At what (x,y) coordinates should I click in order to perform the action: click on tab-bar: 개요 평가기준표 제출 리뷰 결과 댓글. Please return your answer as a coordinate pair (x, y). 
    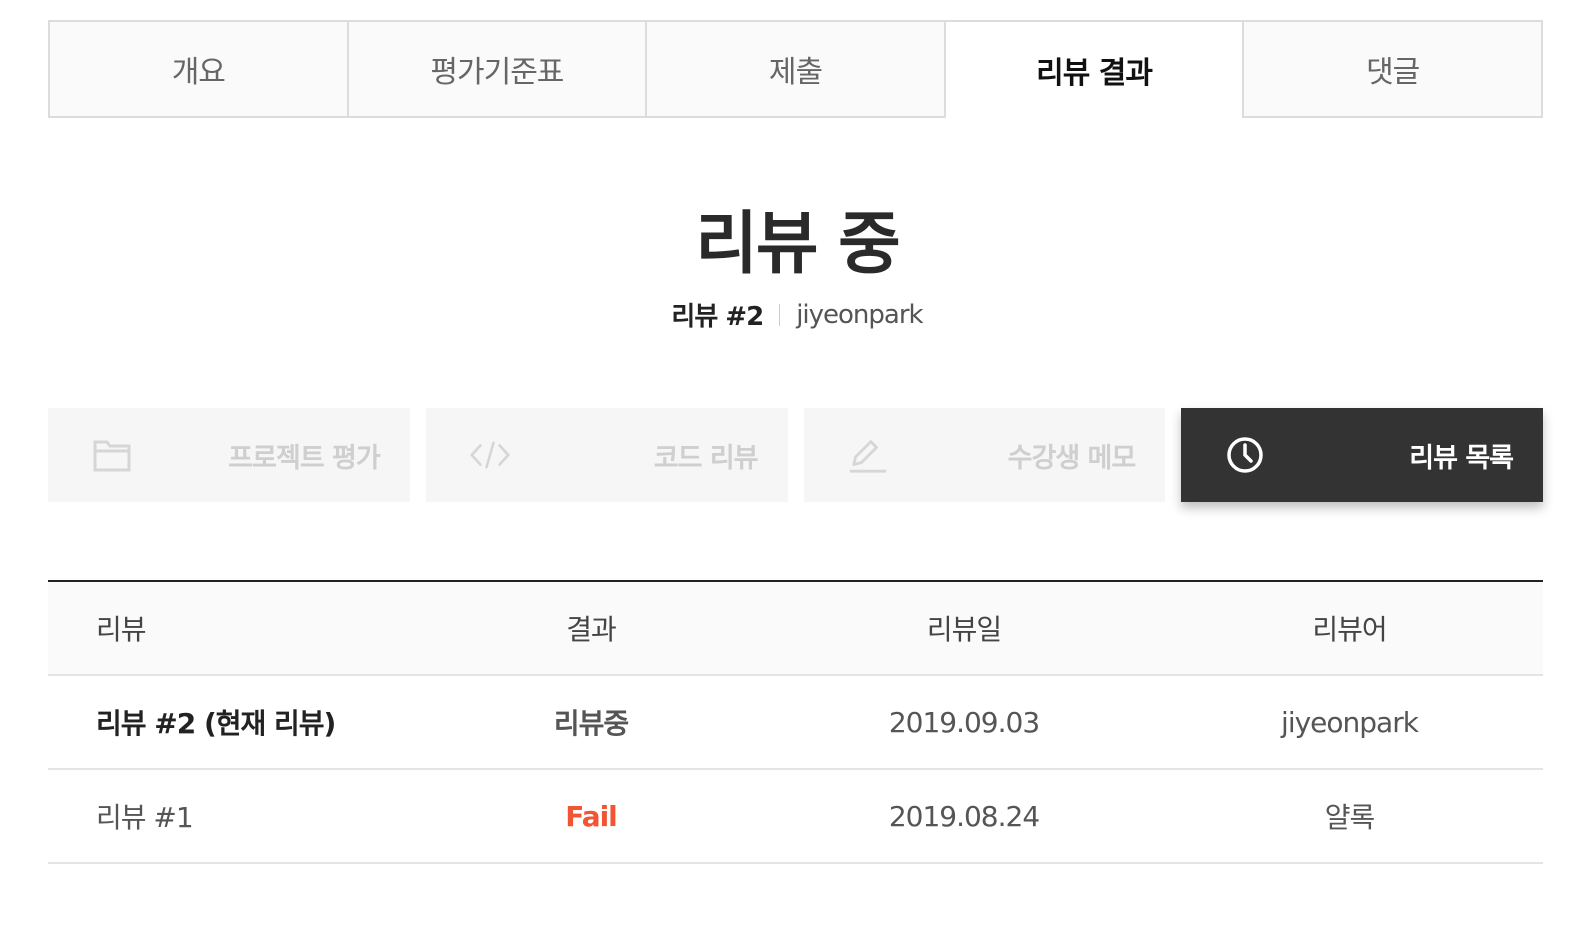
    Looking at the image, I should click on (795, 69).